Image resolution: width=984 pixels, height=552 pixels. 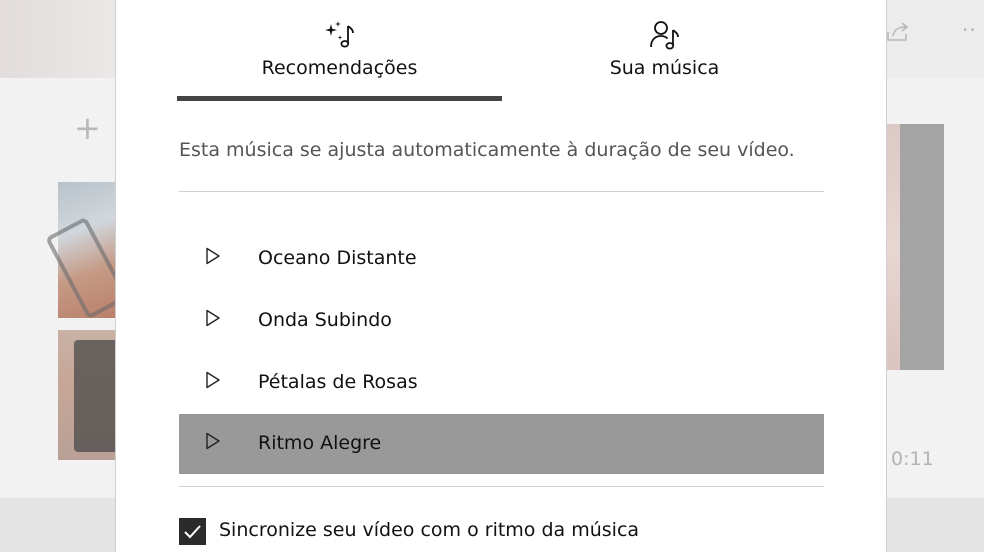 What do you see at coordinates (325, 320) in the screenshot?
I see `track-title: Onda Subindo` at bounding box center [325, 320].